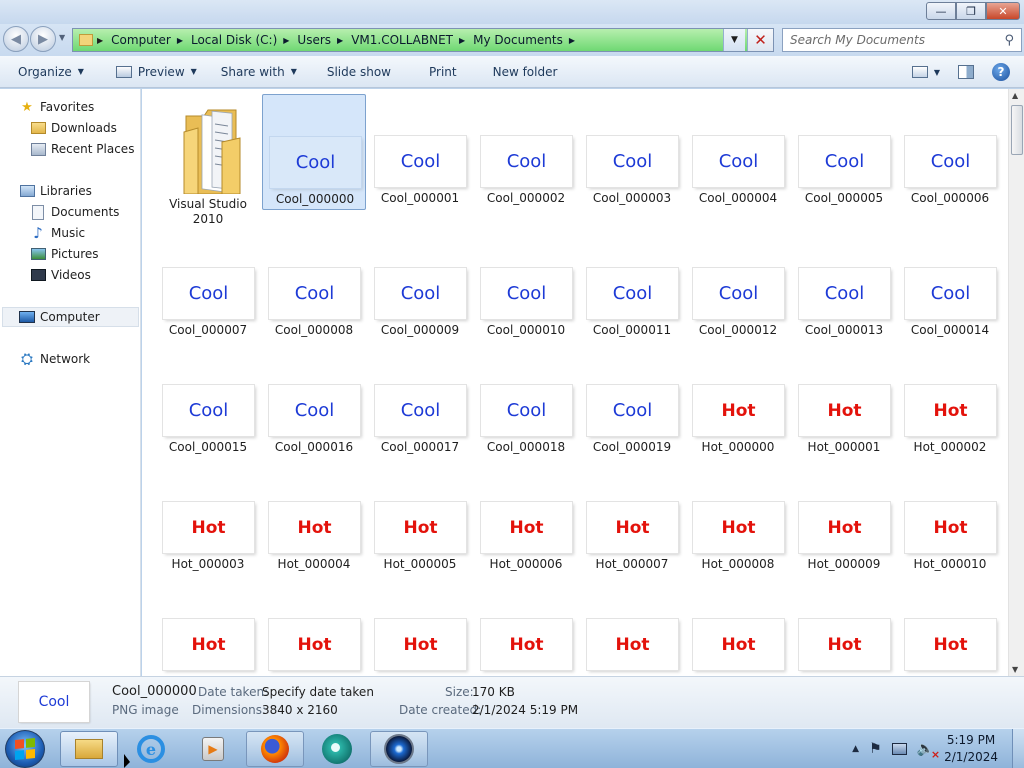  I want to click on file-item: Cool Cool_000011, so click(632, 284).